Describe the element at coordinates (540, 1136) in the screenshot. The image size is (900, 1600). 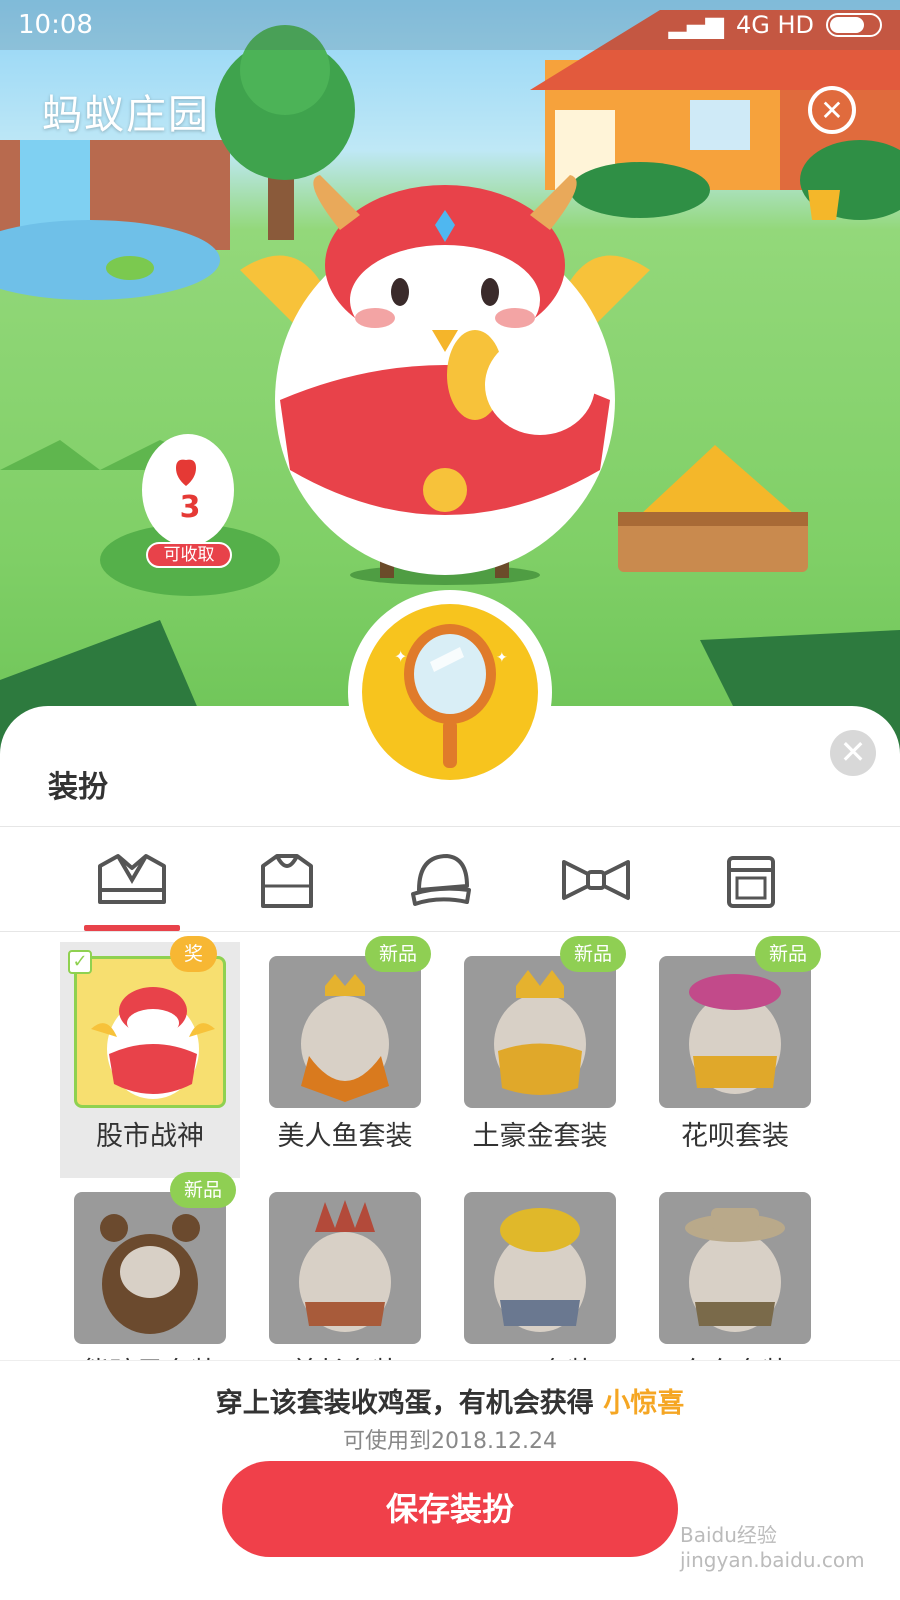
I see `outfit-label: 土豪金套装` at that location.